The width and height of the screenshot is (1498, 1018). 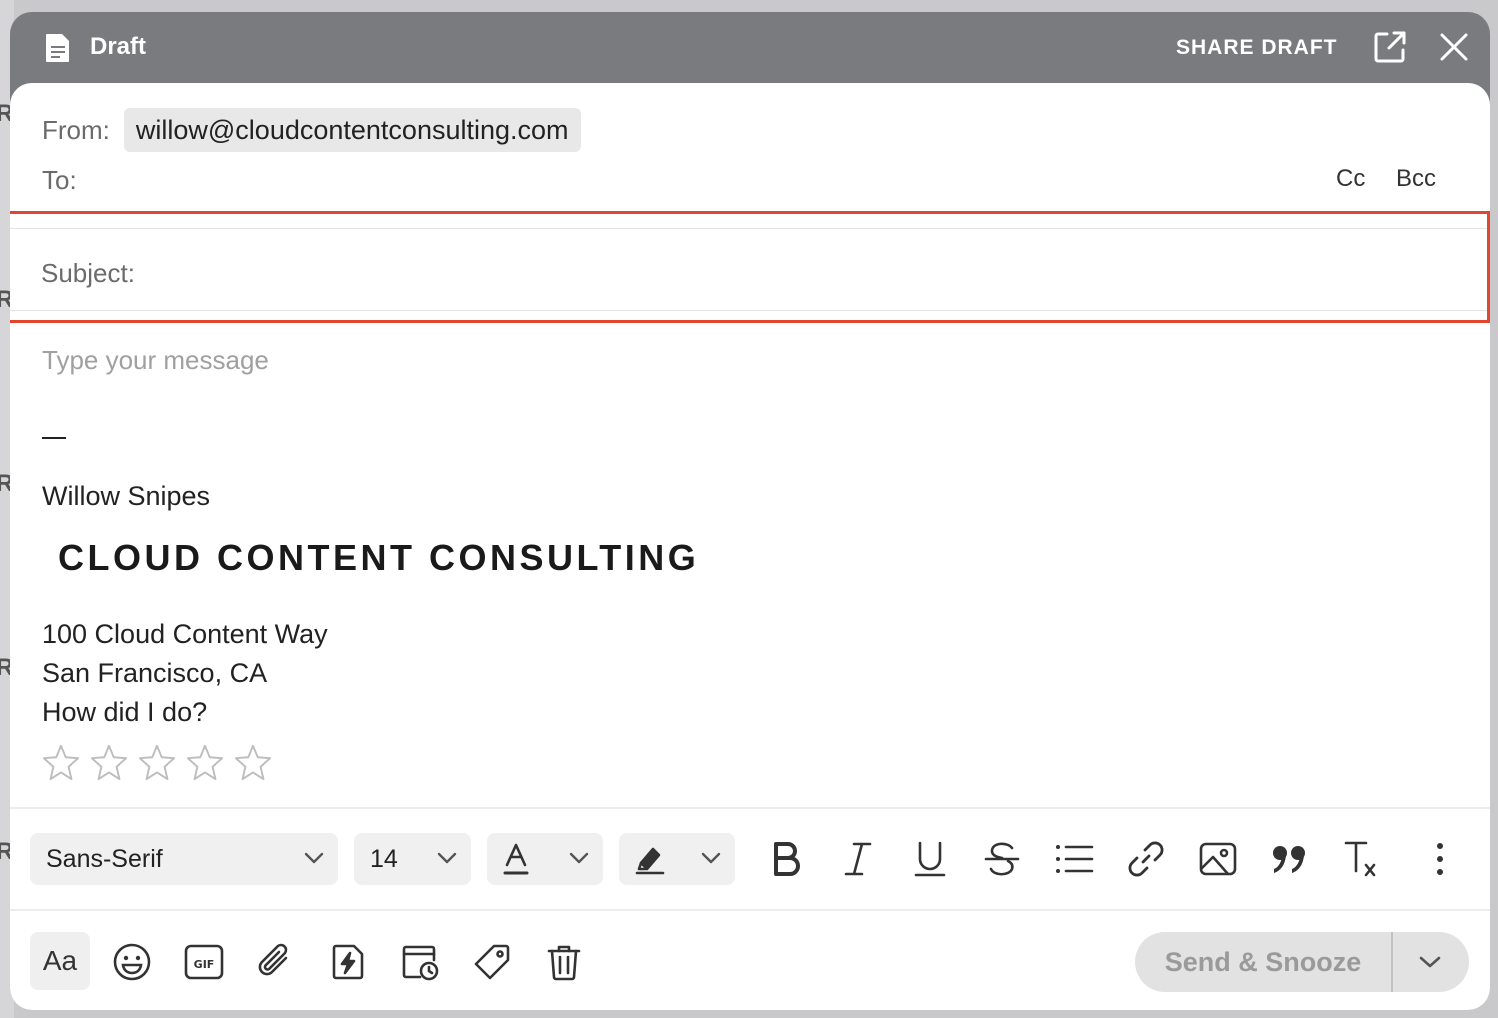 What do you see at coordinates (545, 859) in the screenshot?
I see `text-color-select` at bounding box center [545, 859].